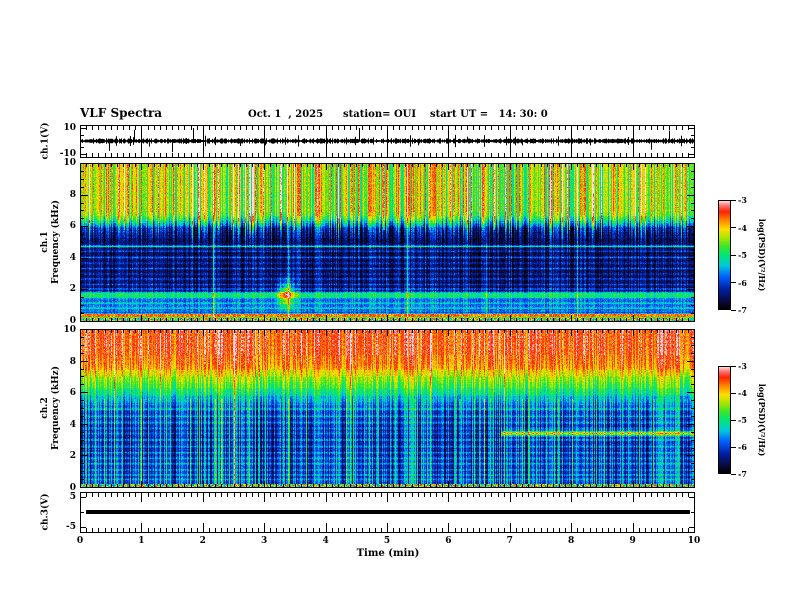 This screenshot has height=612, width=792. I want to click on time-axis-label: Time (min), so click(388, 553).